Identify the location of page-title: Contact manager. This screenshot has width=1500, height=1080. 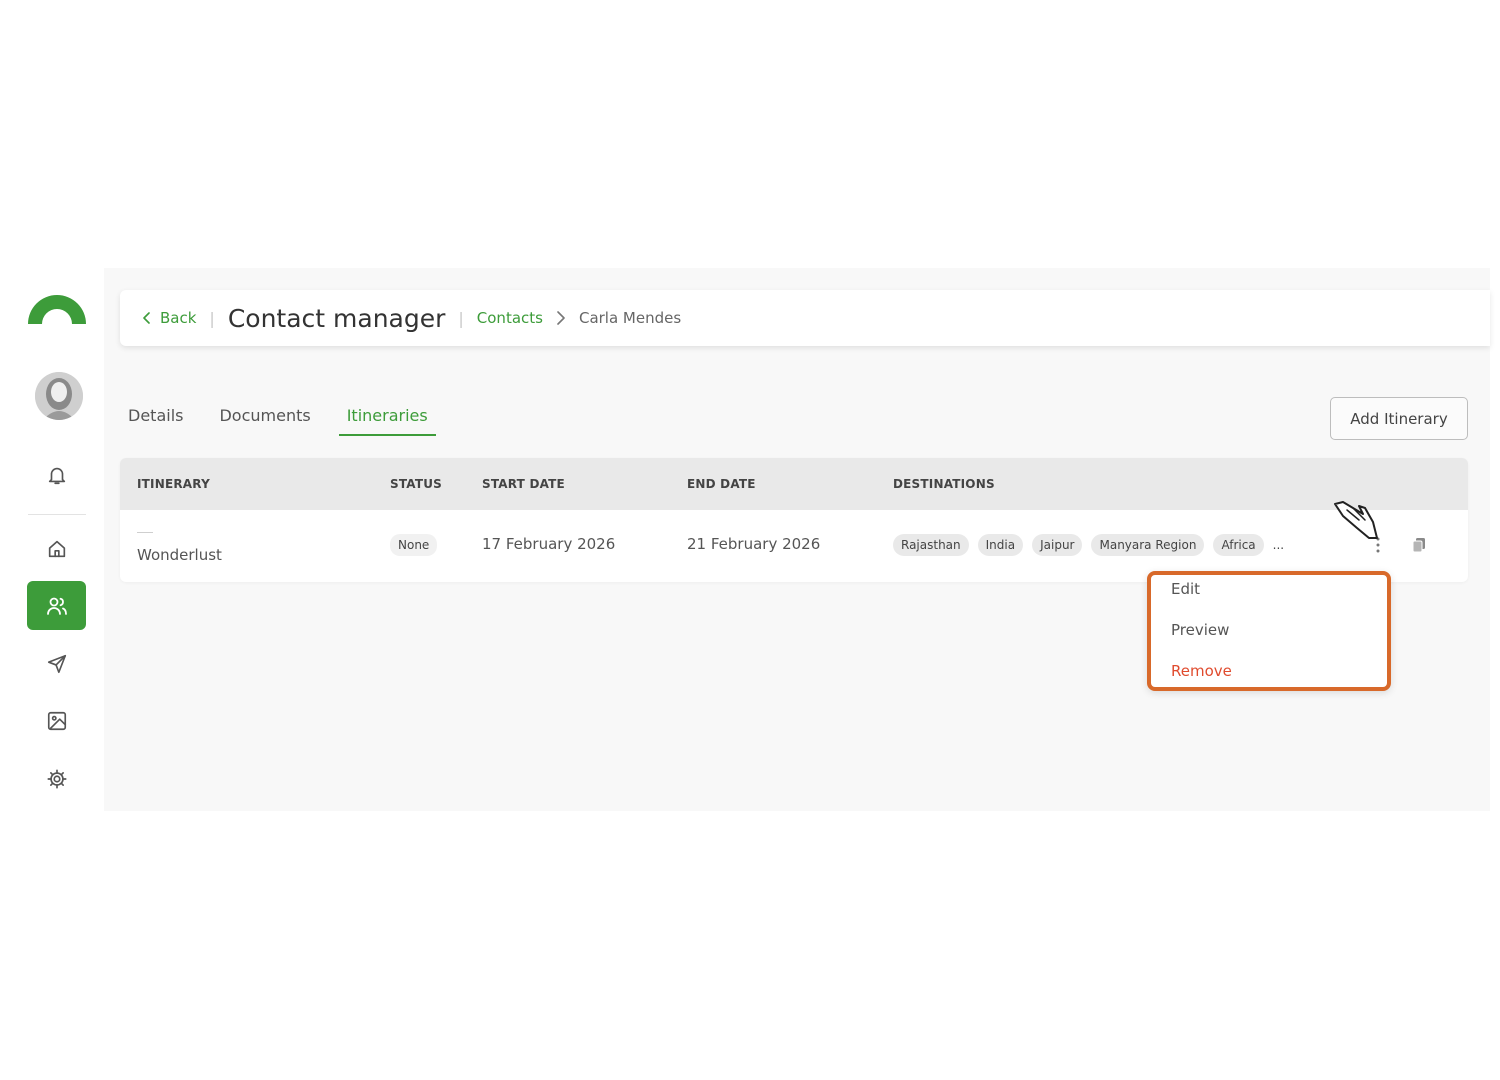
(336, 318).